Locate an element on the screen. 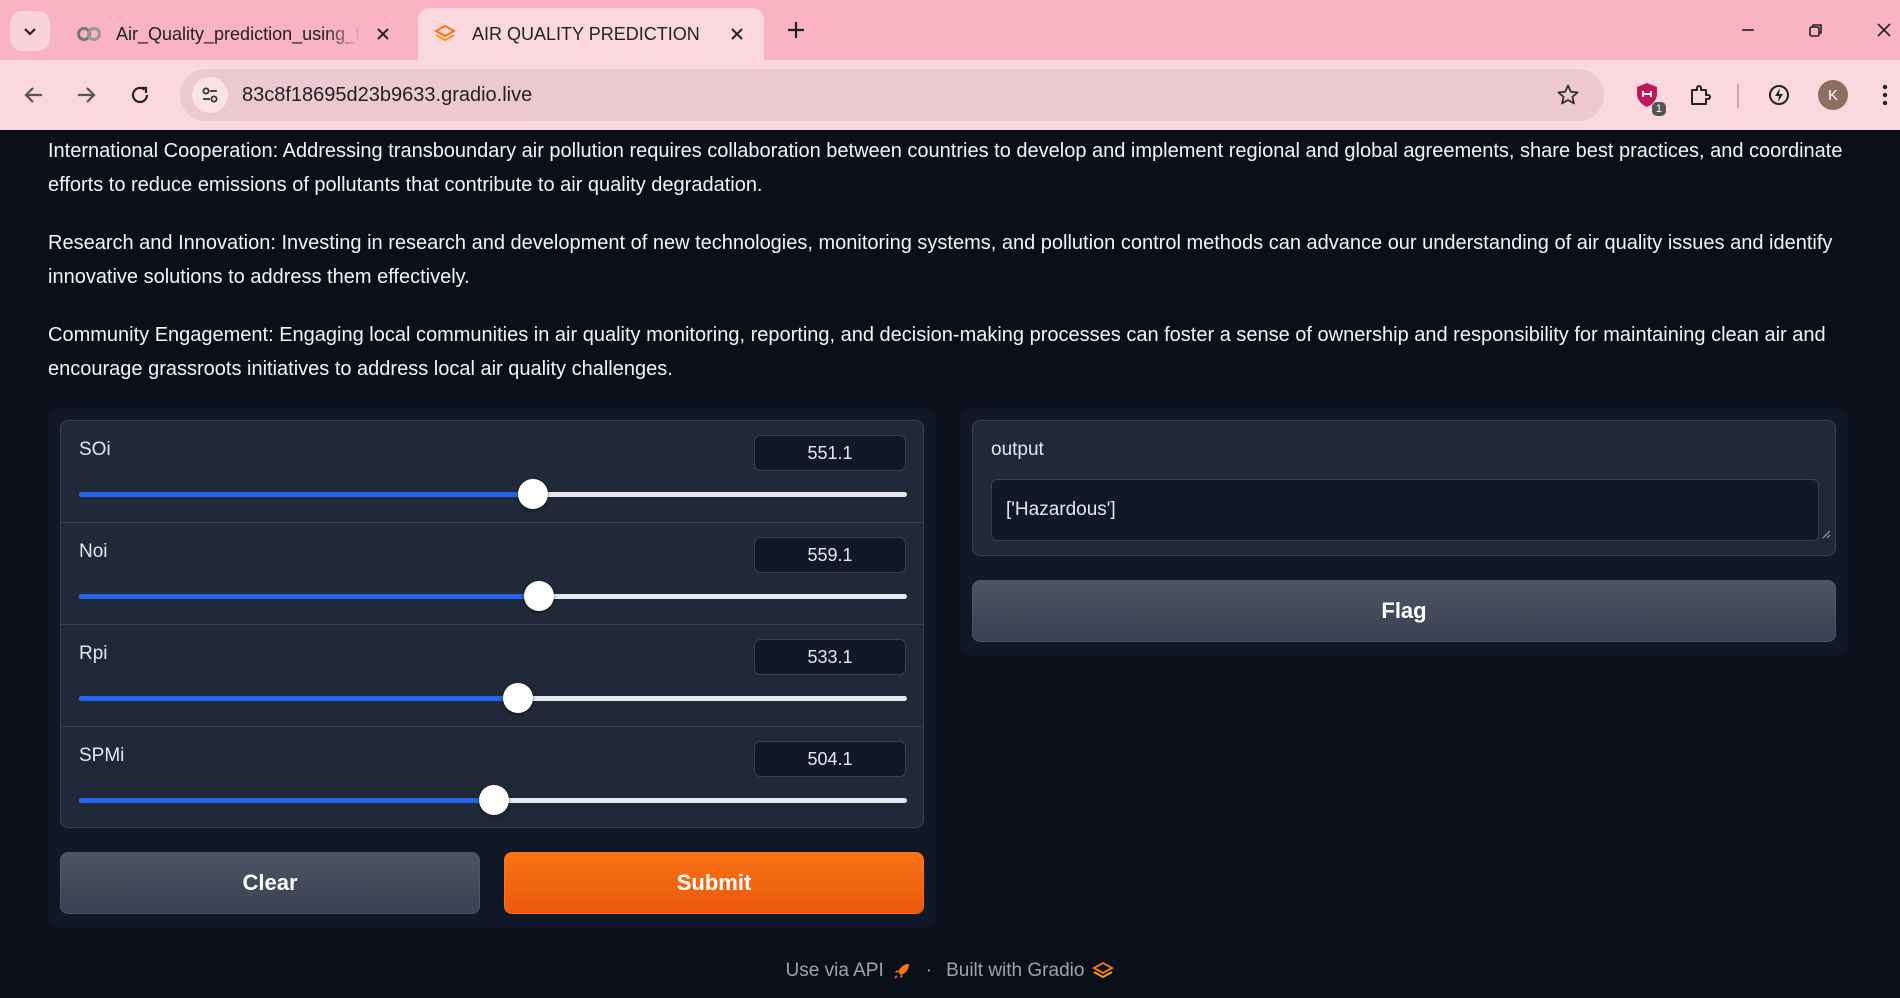  restore-button is located at coordinates (1816, 30).